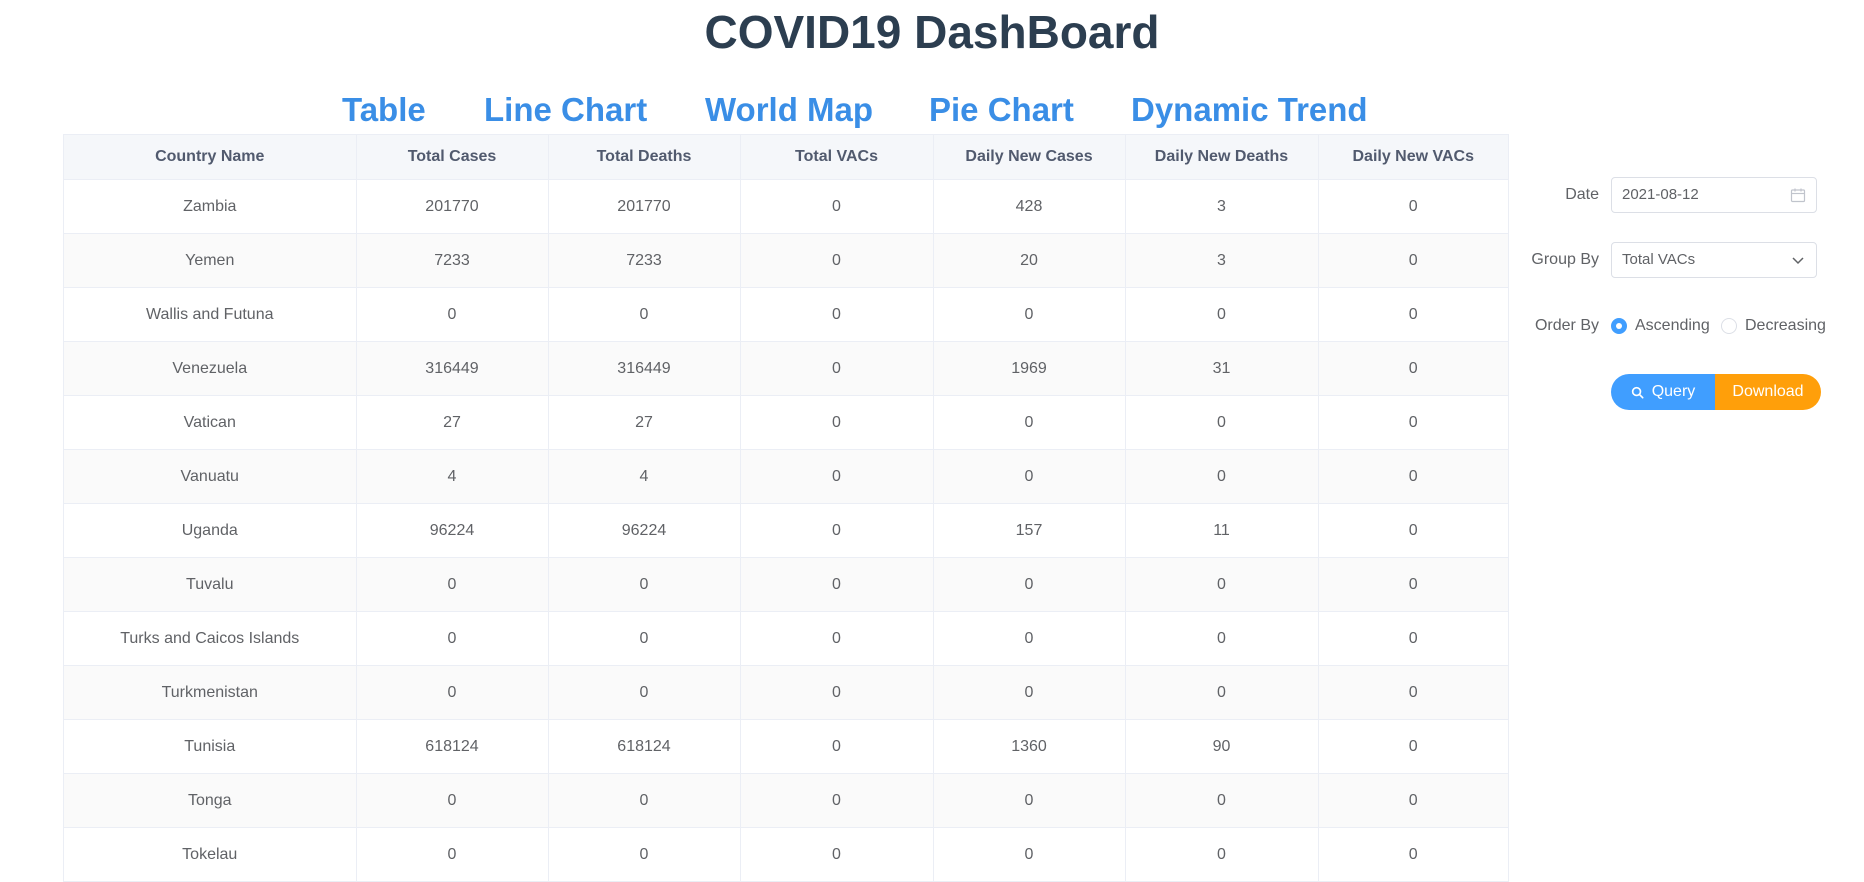  What do you see at coordinates (210, 530) in the screenshot?
I see `country-cell: Uganda` at bounding box center [210, 530].